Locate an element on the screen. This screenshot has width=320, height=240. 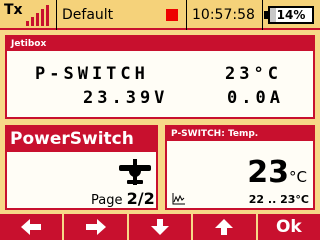
jetibox-line2-left: 23.39V is located at coordinates (126, 98).